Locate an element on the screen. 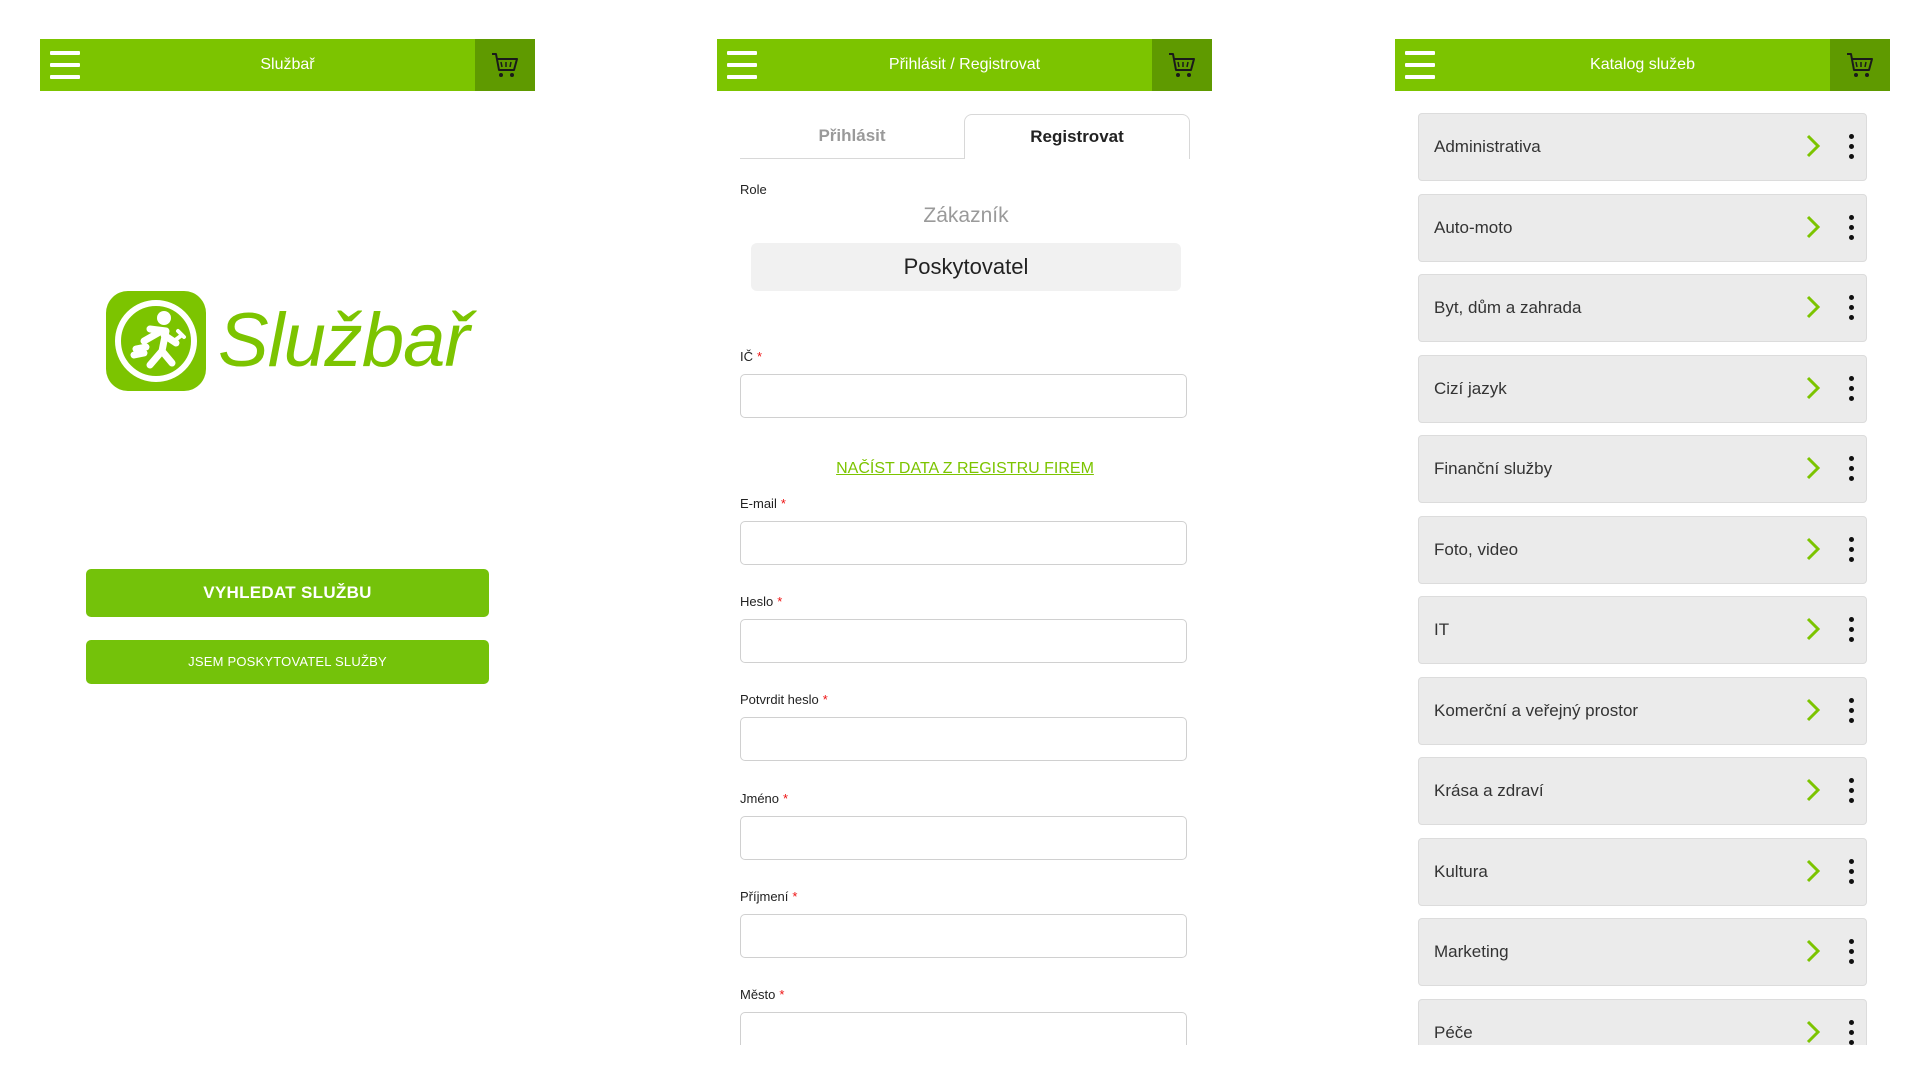  password-label: Heslo * is located at coordinates (761, 601).